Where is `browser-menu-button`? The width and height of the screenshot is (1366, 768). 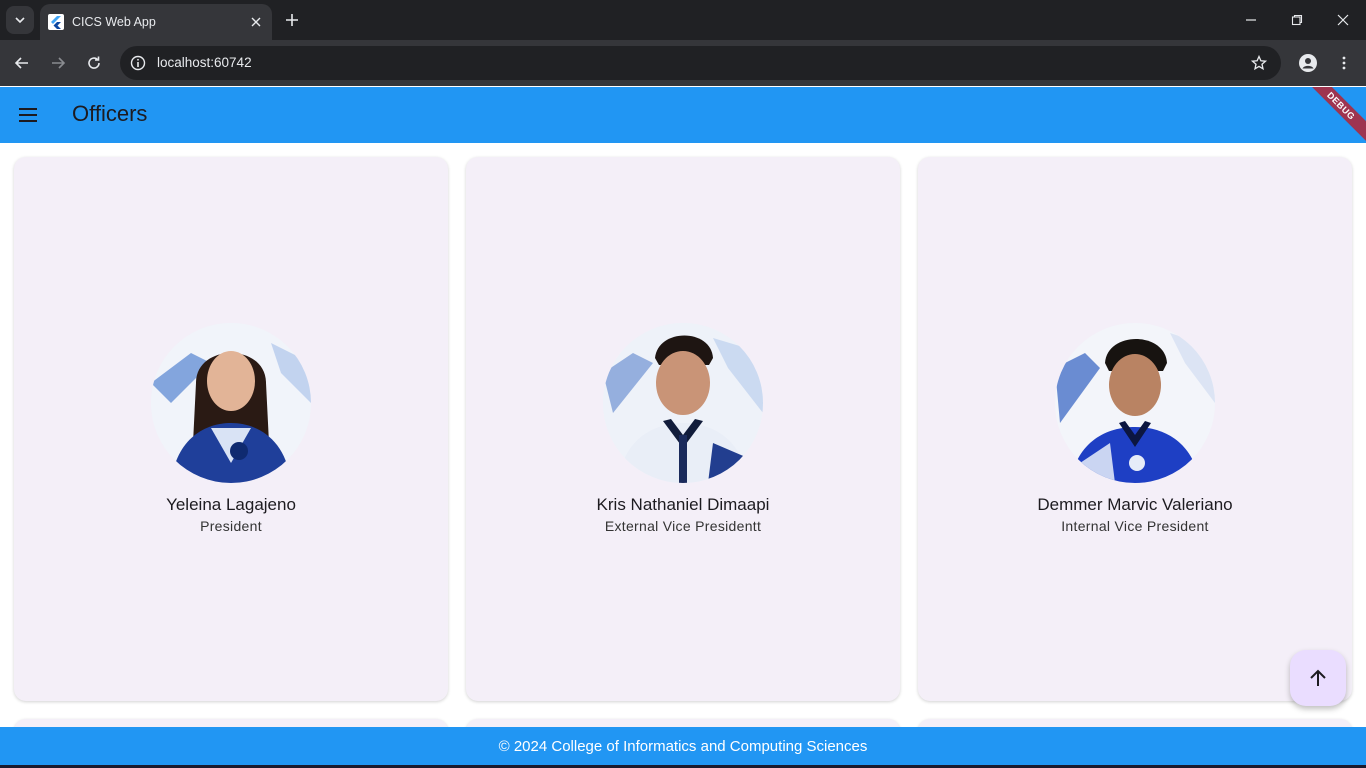 browser-menu-button is located at coordinates (1344, 63).